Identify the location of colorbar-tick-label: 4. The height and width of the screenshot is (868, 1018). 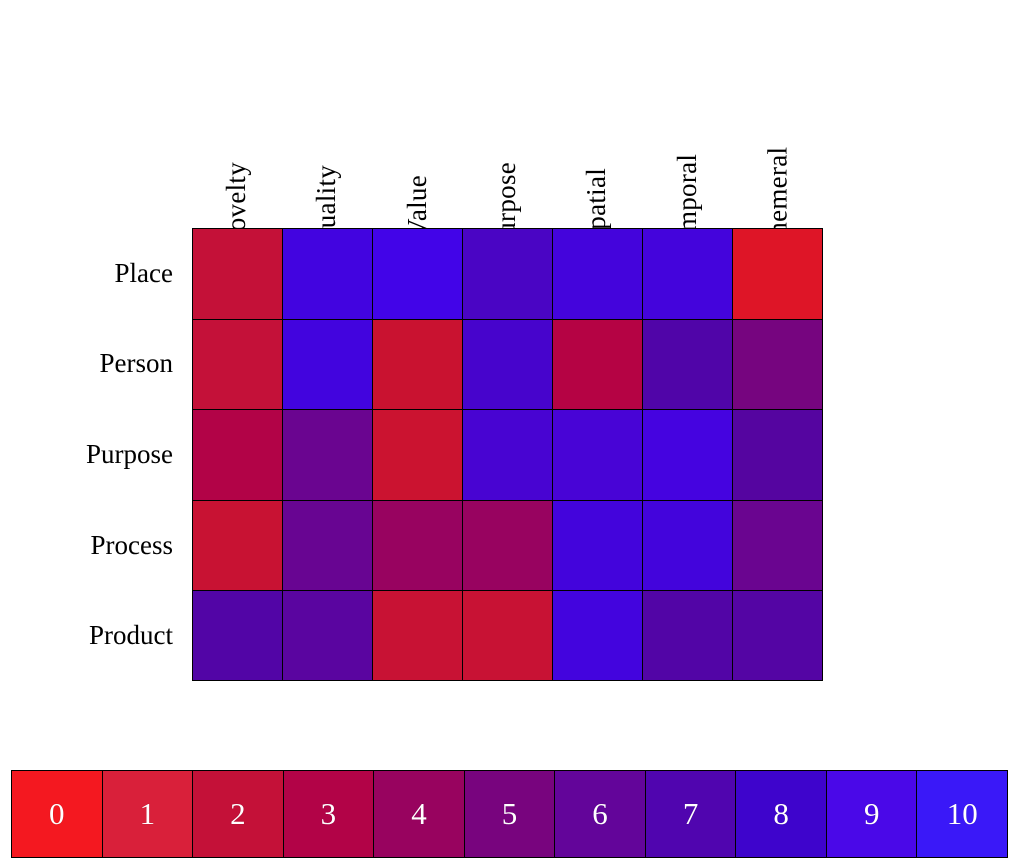
(419, 813).